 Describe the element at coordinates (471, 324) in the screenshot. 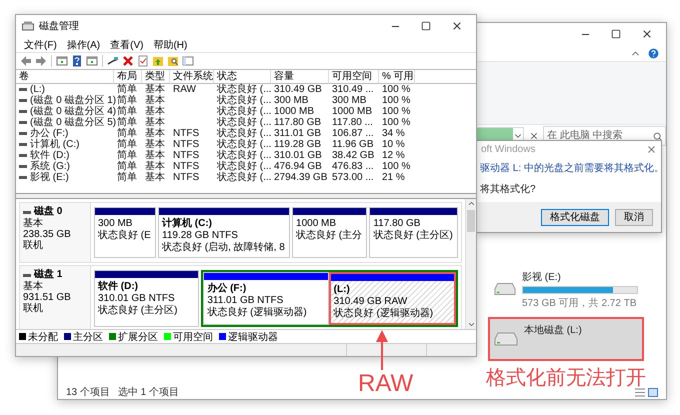

I see `scroll-down-icon` at that location.